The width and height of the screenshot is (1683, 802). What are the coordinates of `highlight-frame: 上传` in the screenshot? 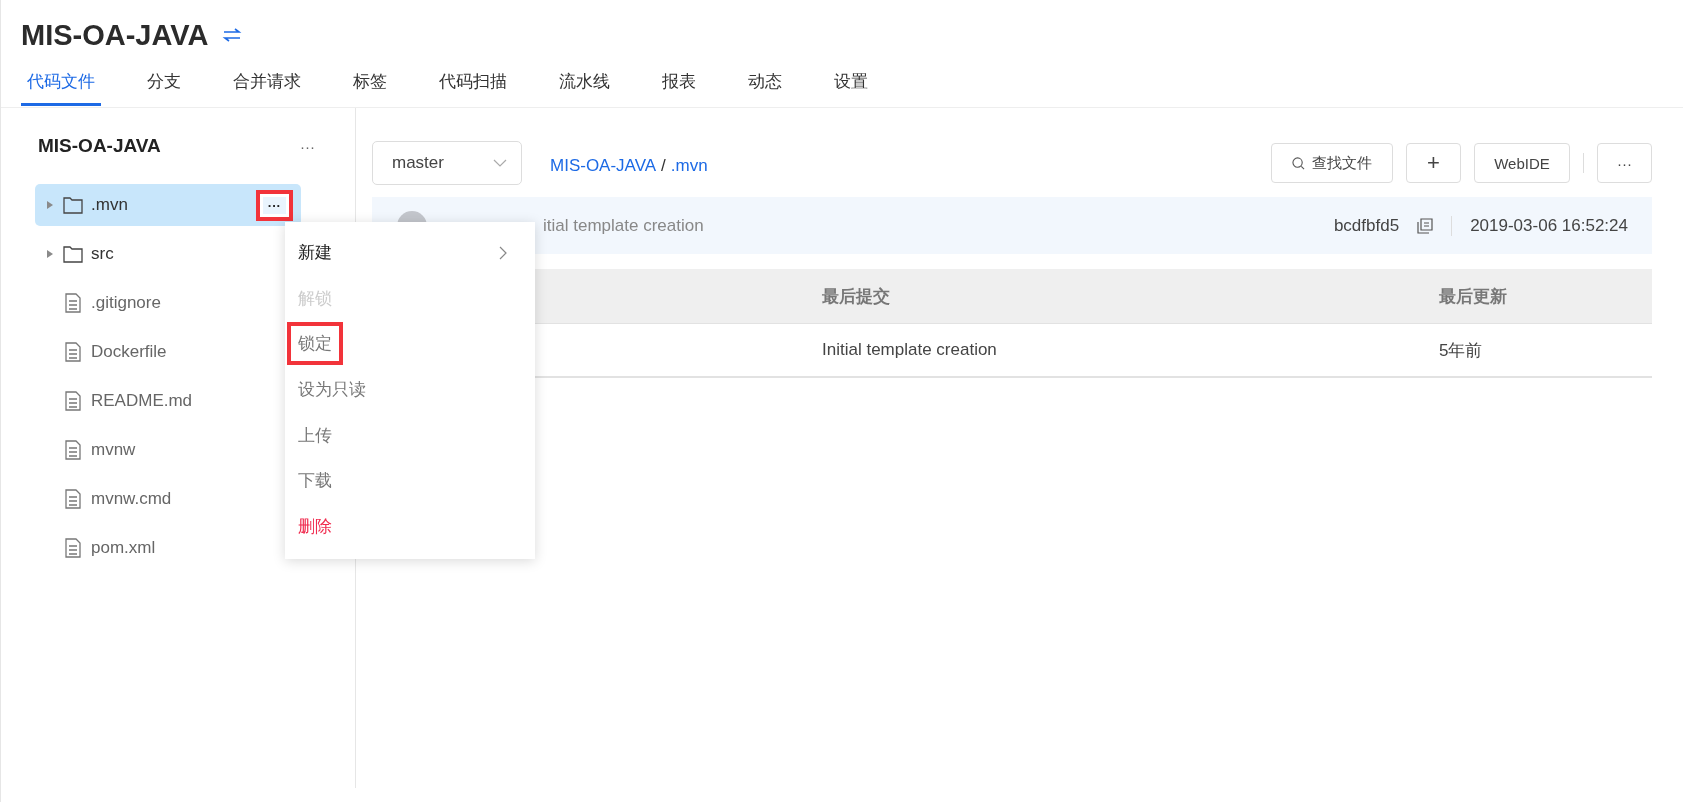 It's located at (315, 435).